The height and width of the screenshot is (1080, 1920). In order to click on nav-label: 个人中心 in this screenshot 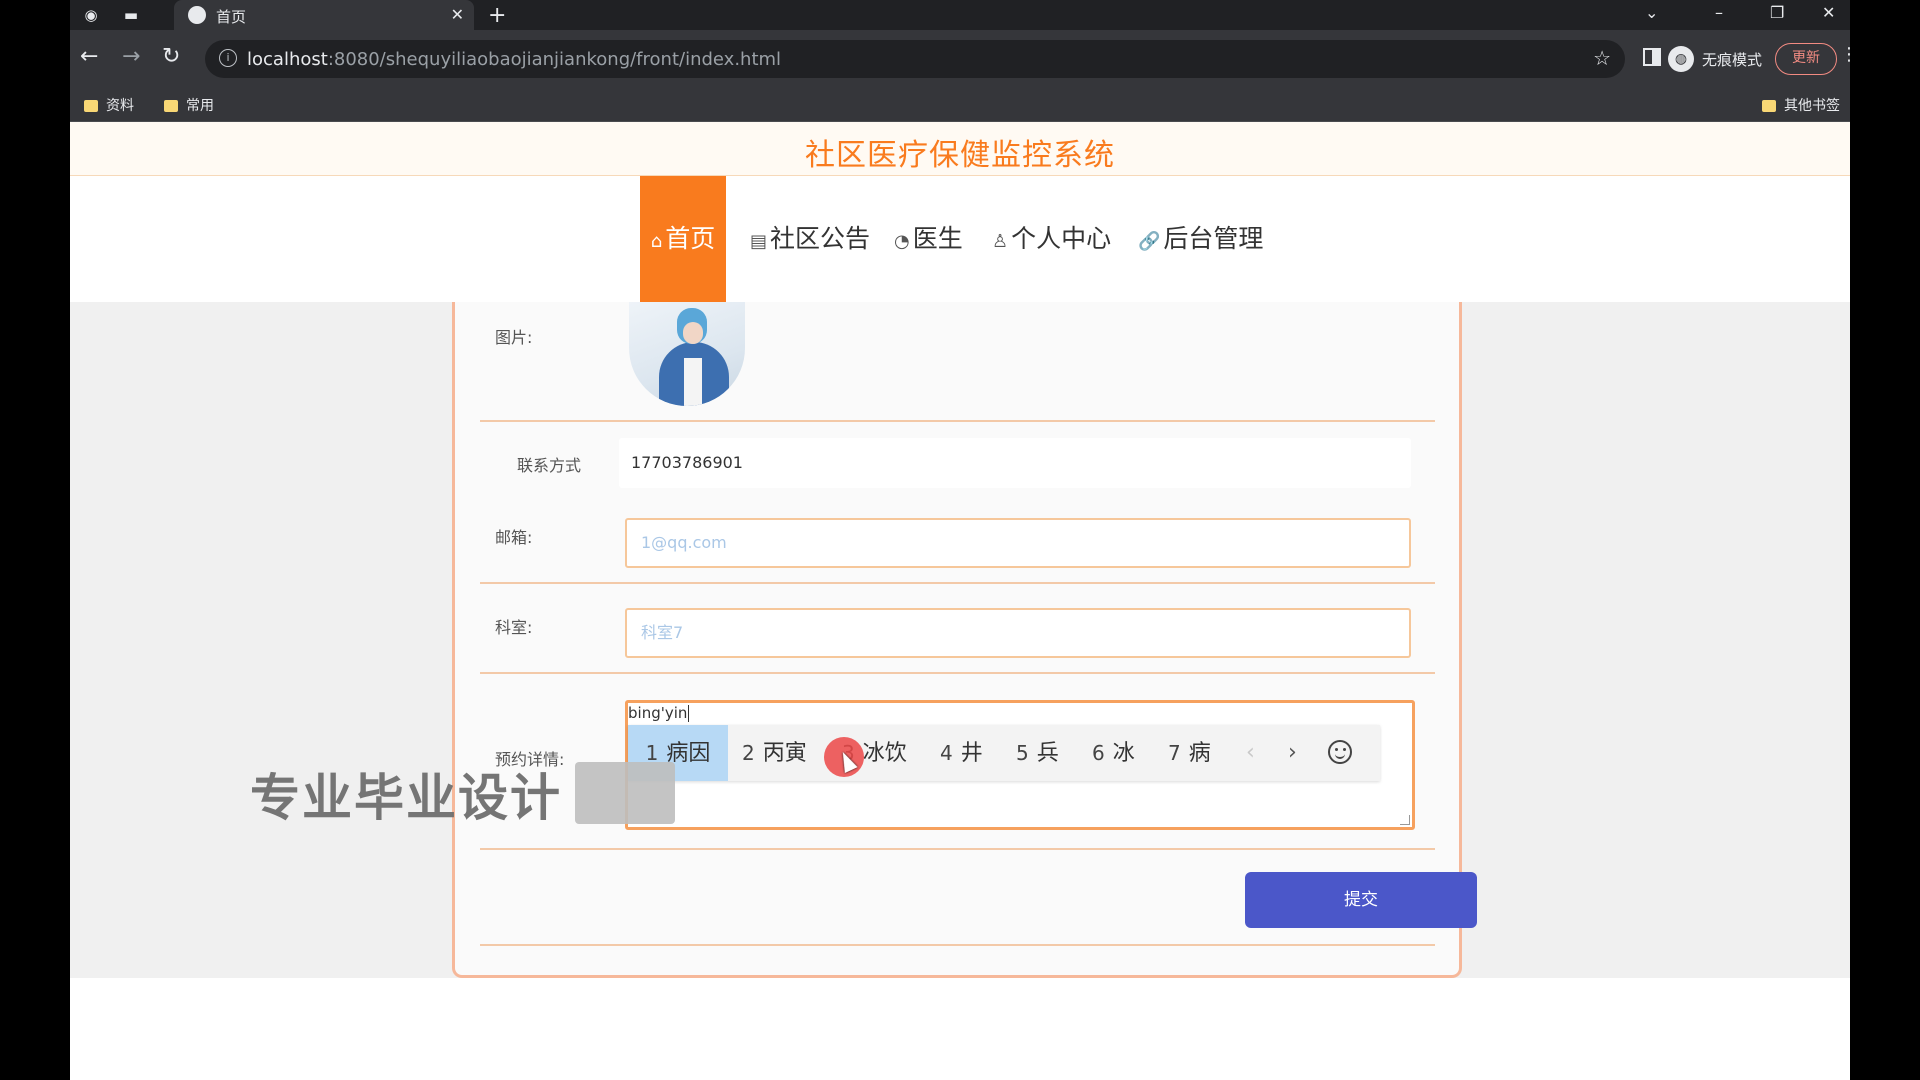, I will do `click(1061, 238)`.